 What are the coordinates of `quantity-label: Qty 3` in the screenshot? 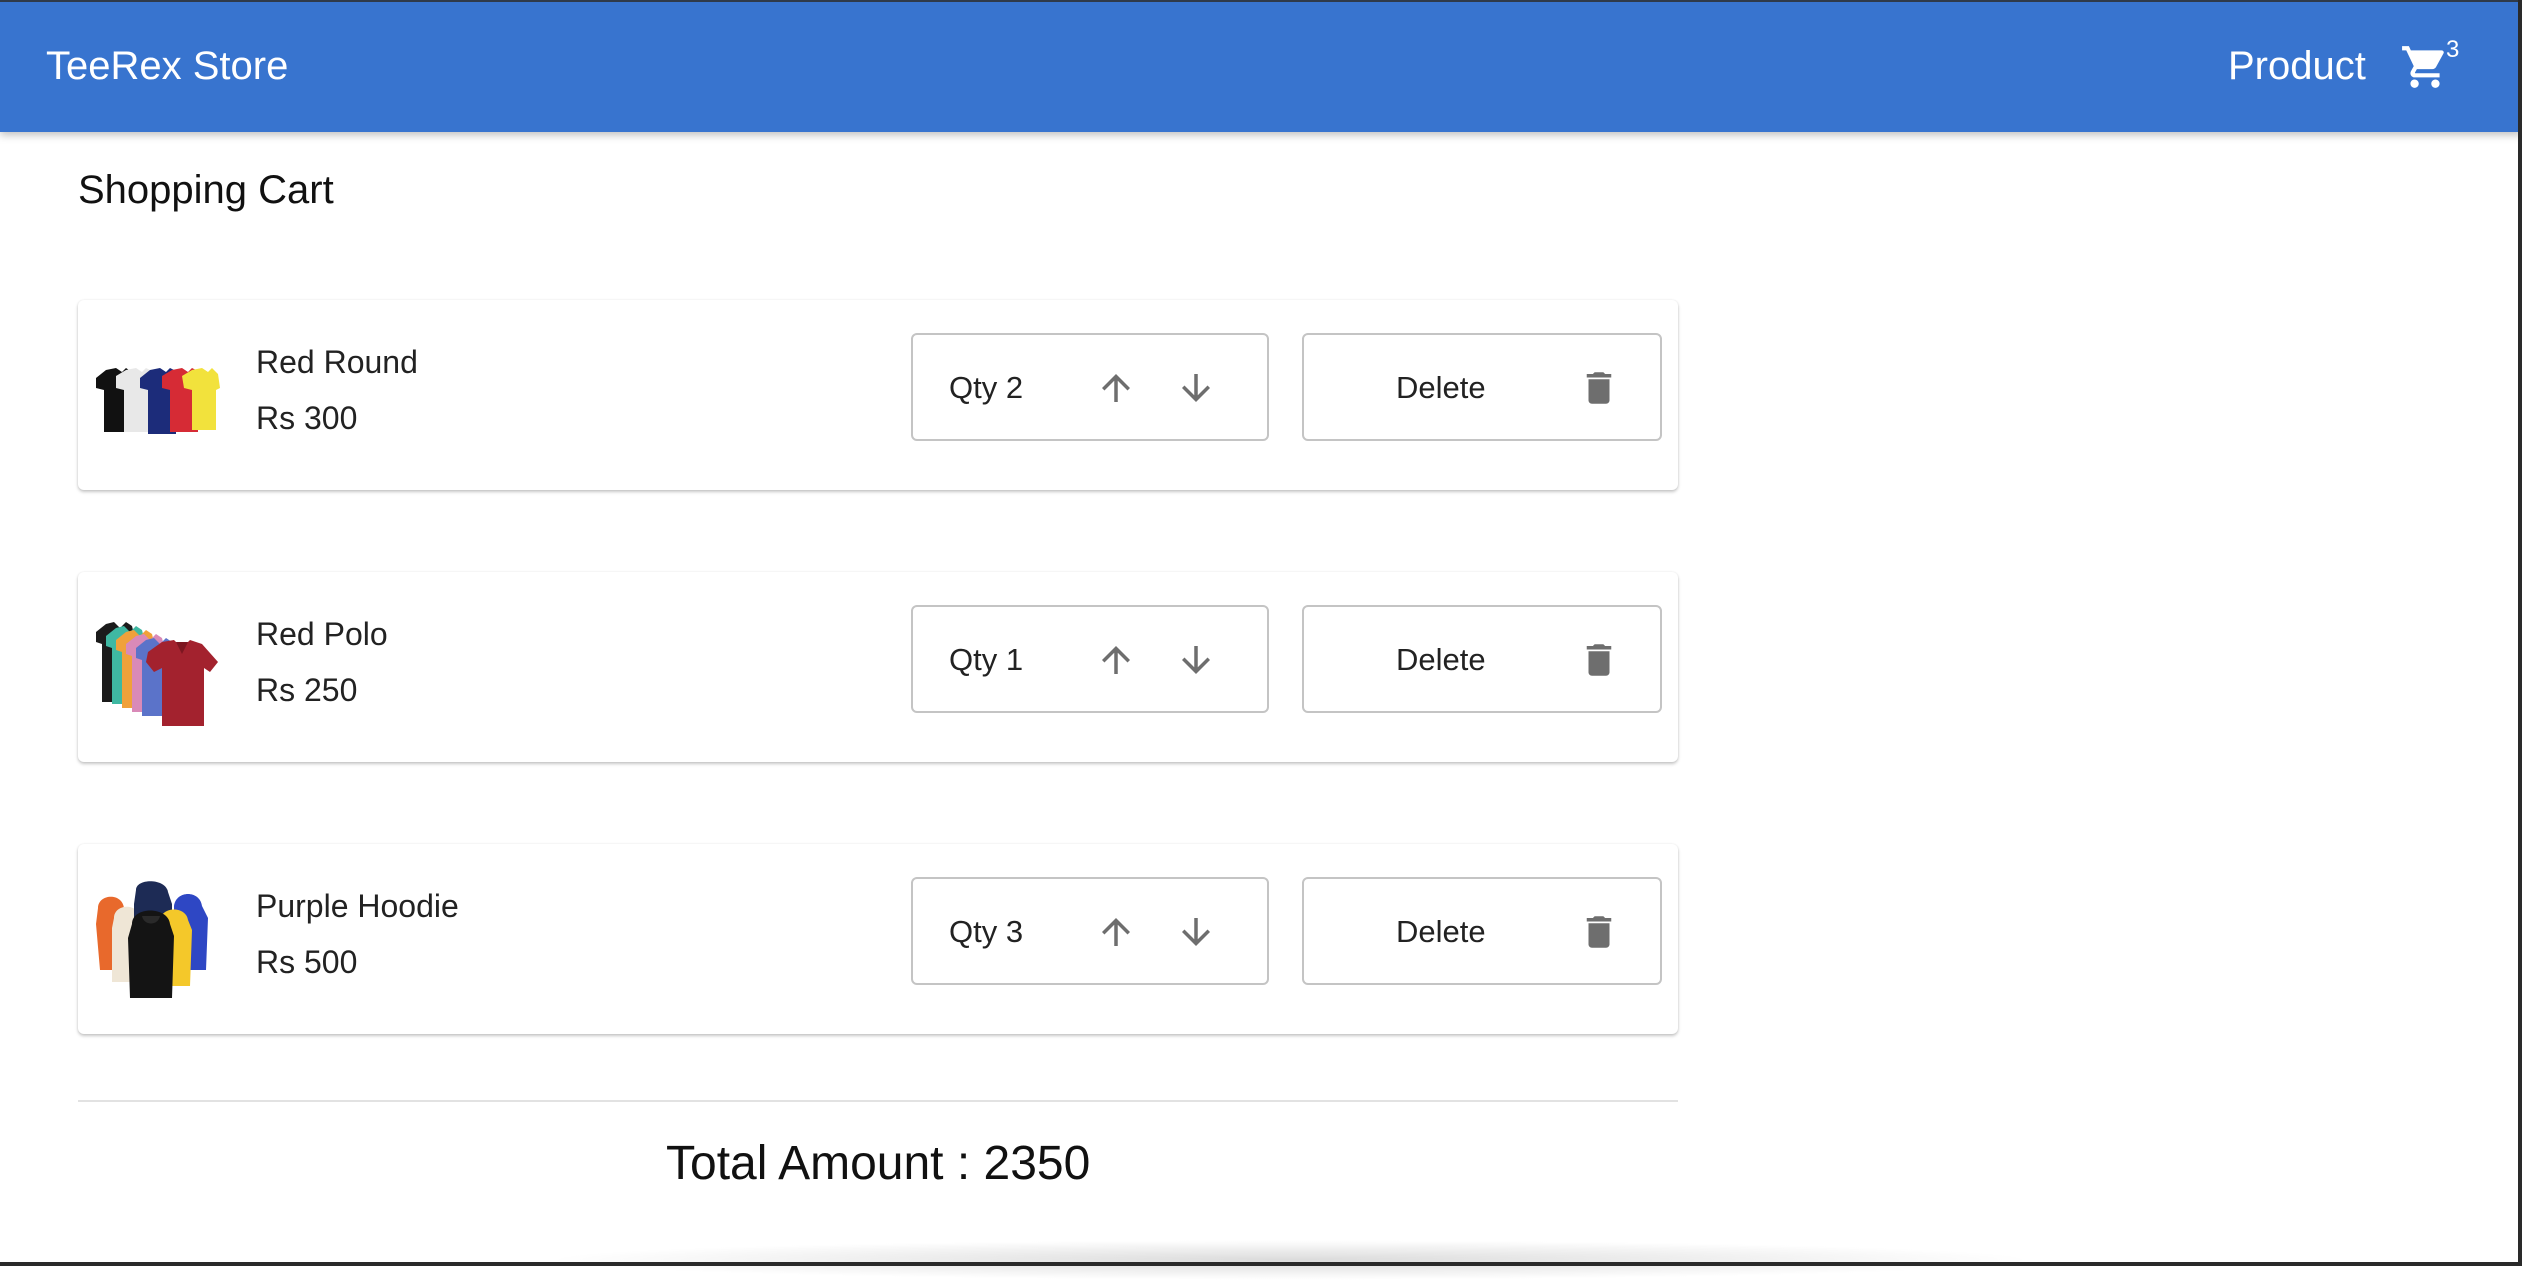 It's located at (986, 931).